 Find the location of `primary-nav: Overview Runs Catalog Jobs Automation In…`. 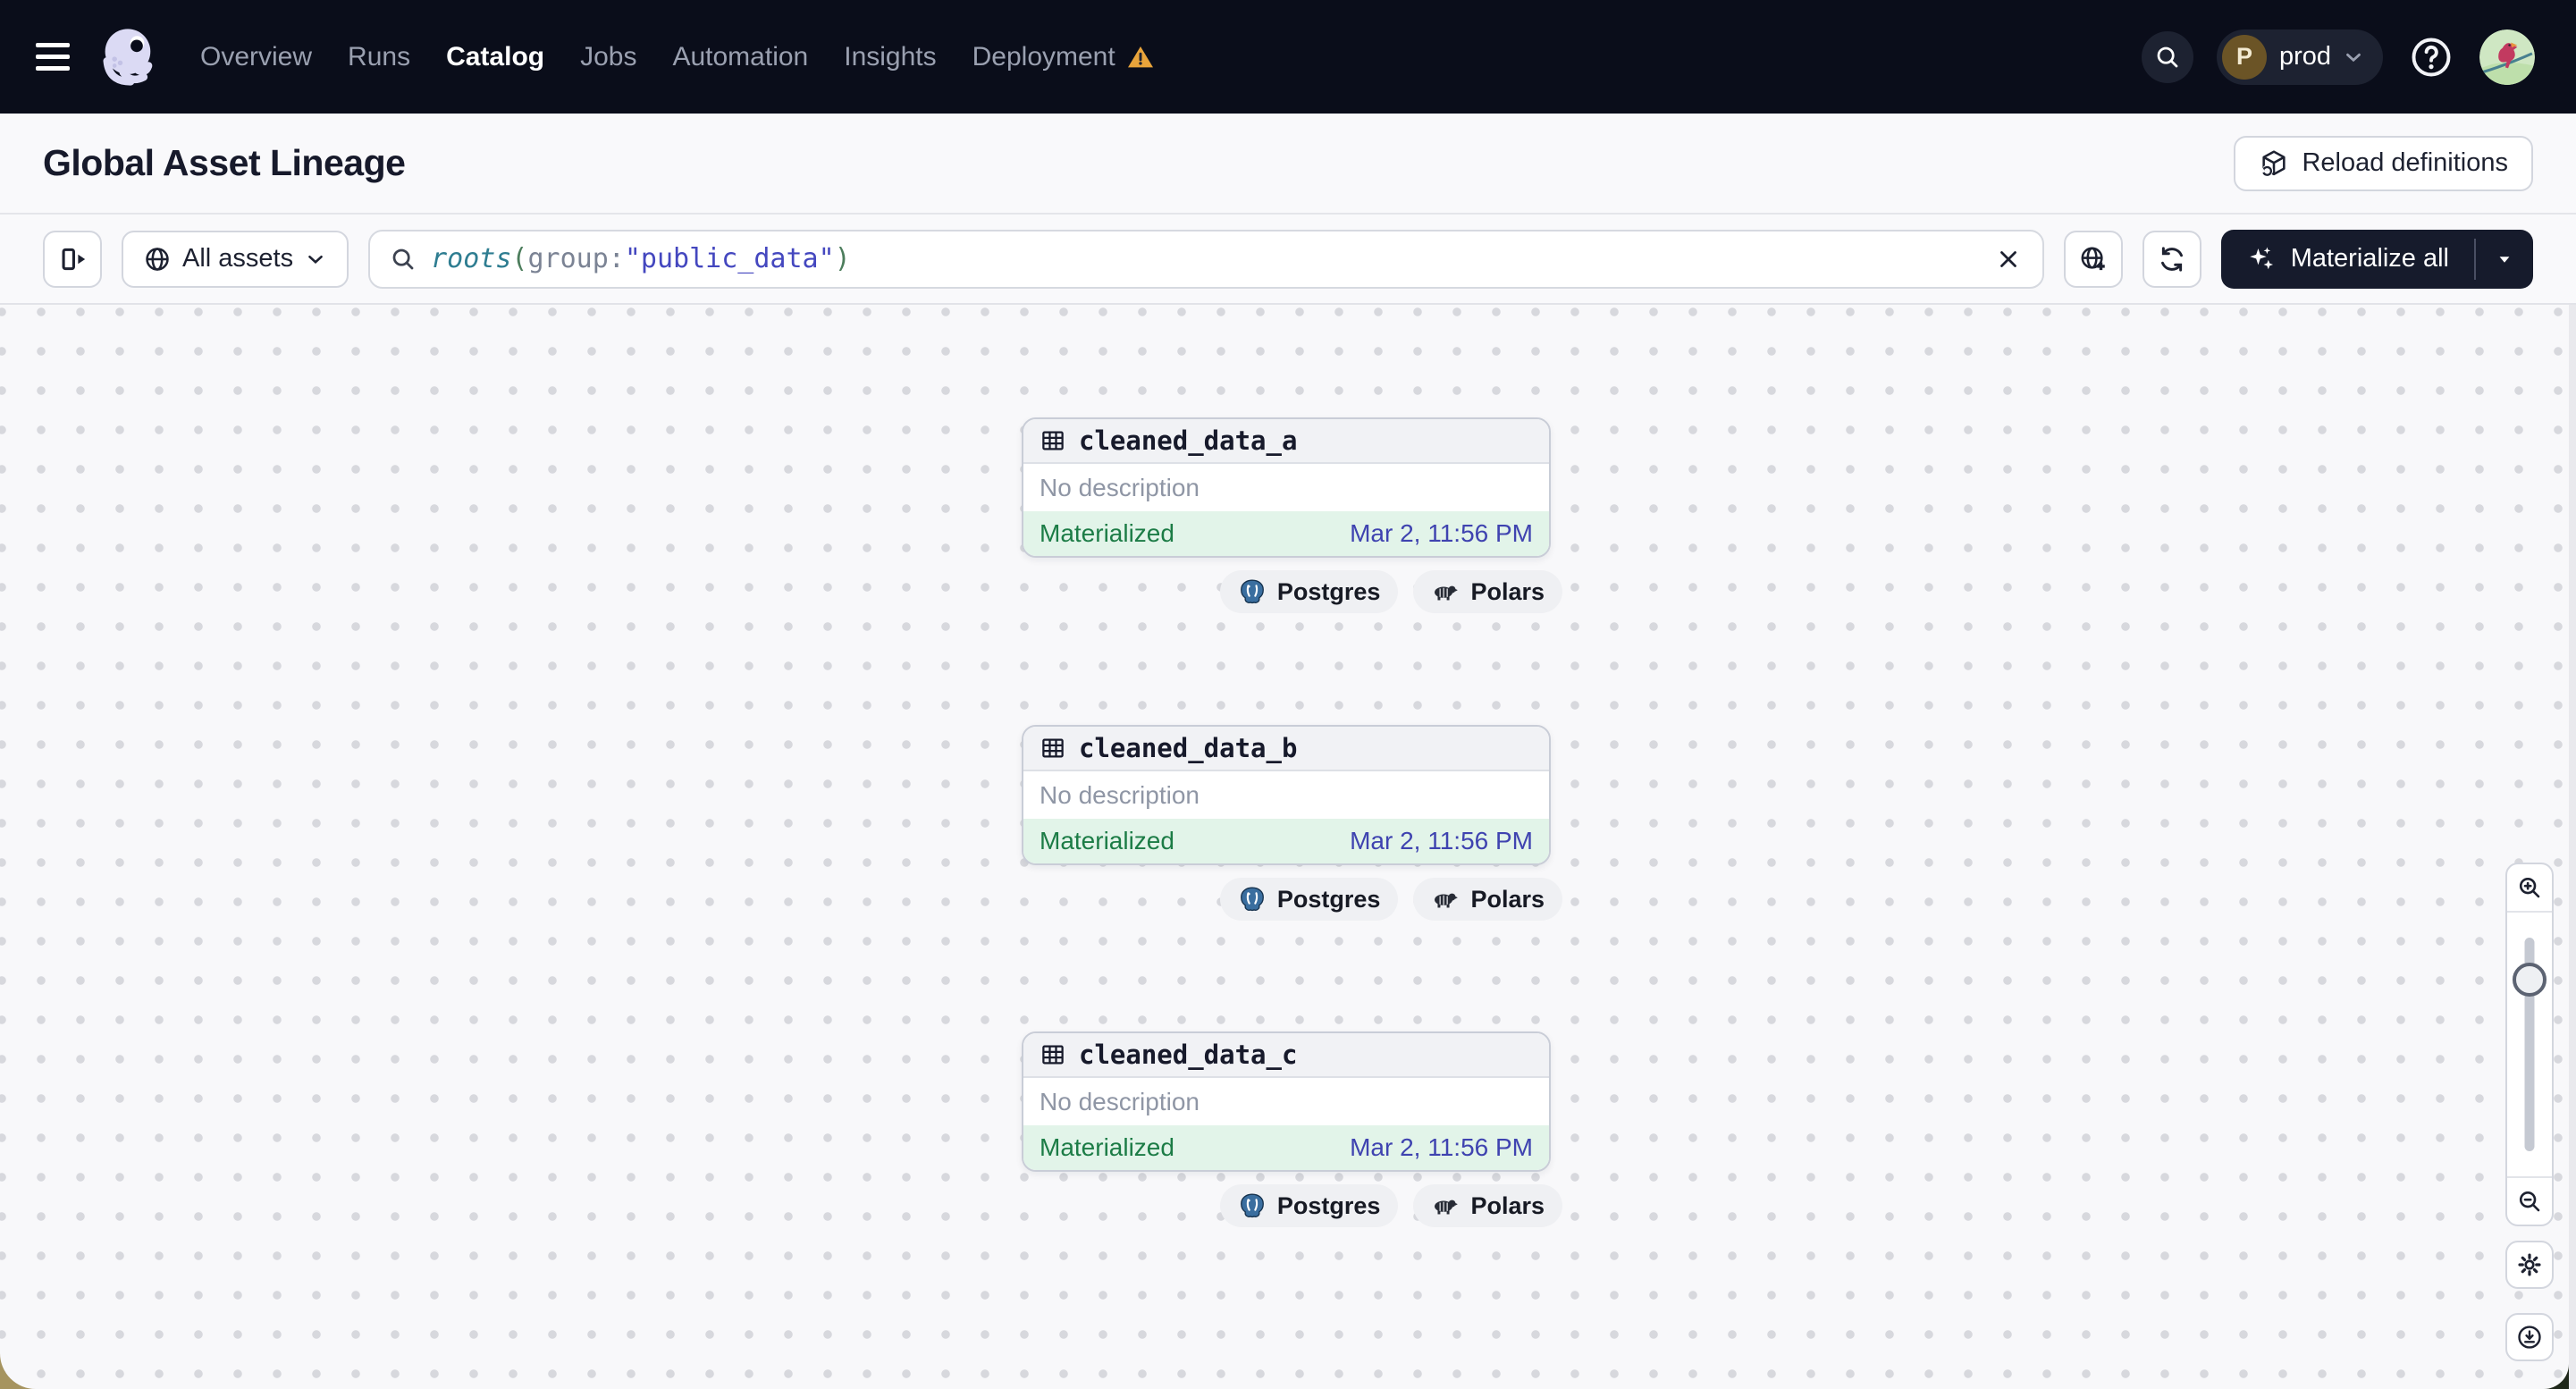

primary-nav: Overview Runs Catalog Jobs Automation In… is located at coordinates (678, 57).